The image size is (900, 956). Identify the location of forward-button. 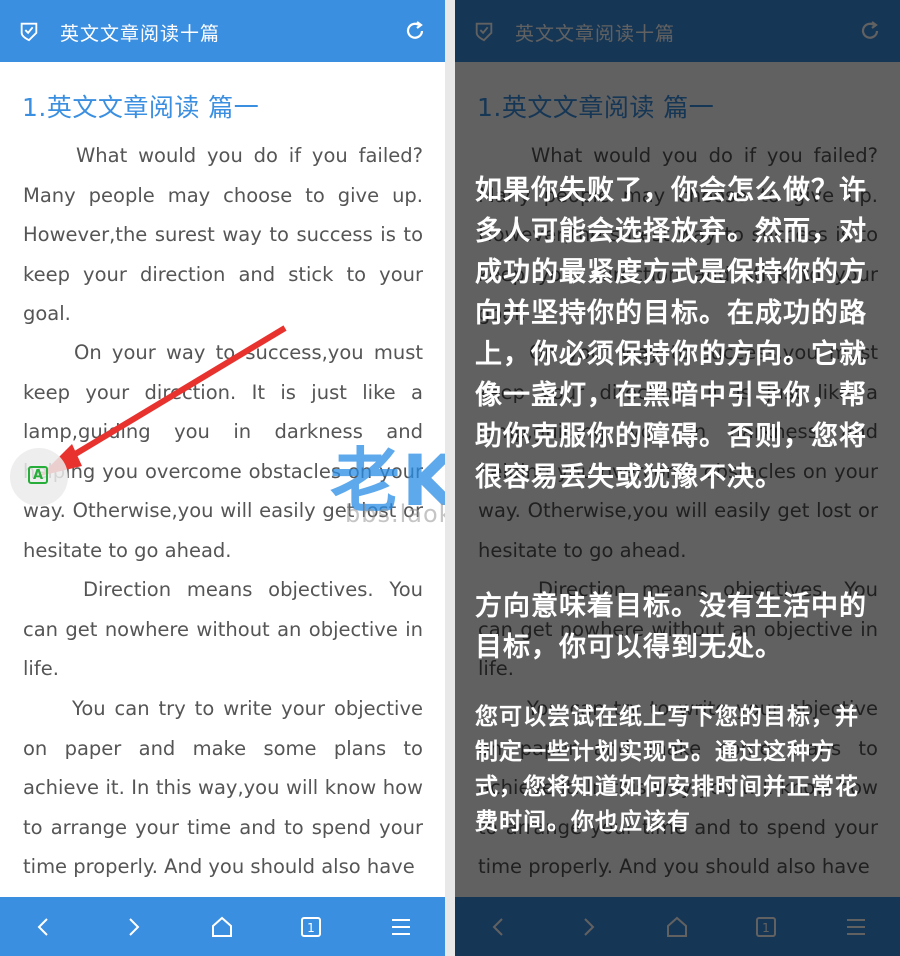
(133, 927).